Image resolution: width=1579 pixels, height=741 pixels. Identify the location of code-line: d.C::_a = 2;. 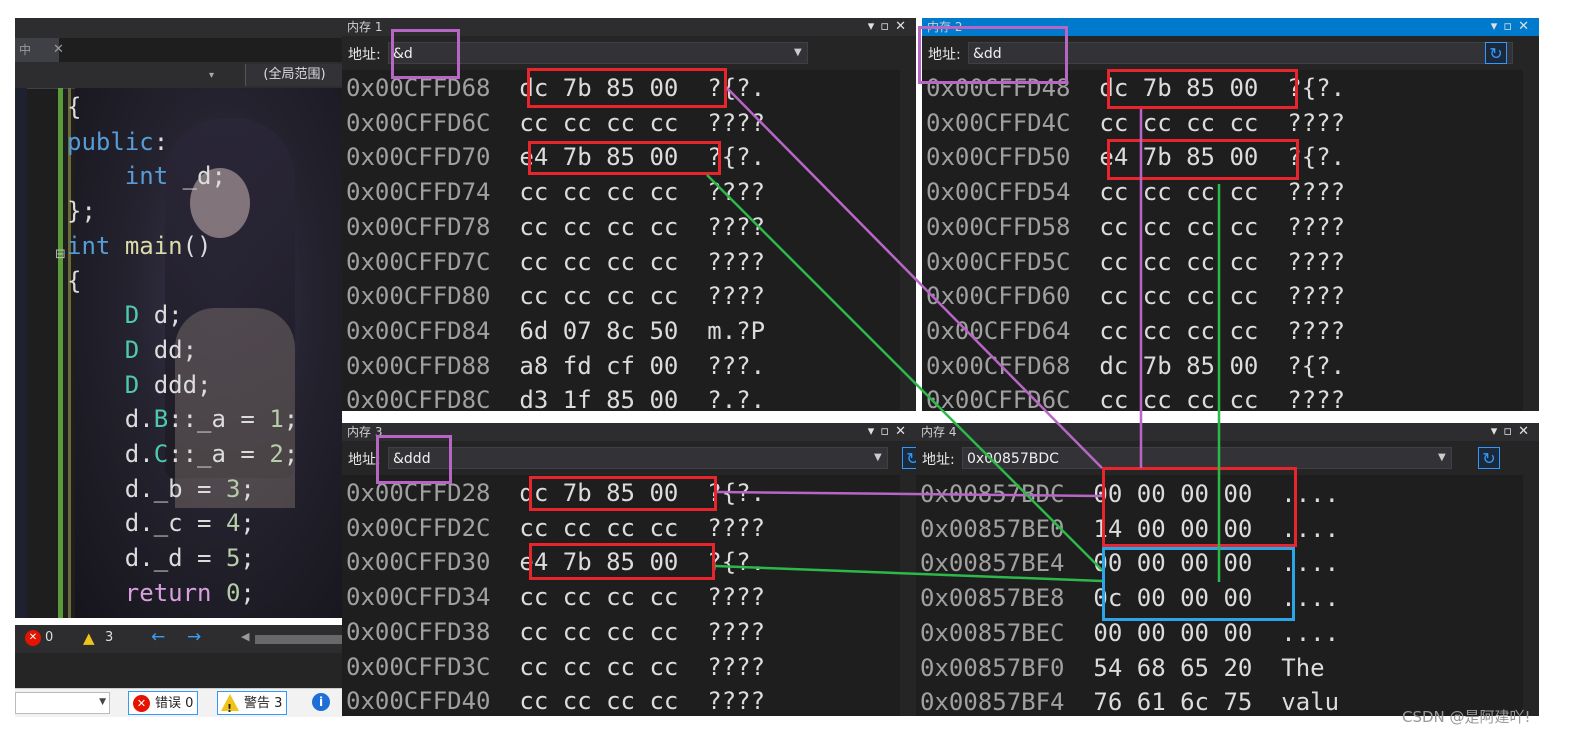
(182, 454).